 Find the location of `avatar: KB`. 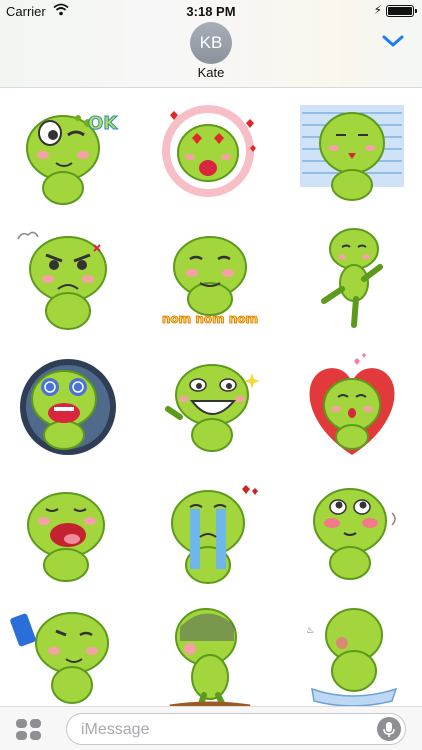

avatar: KB is located at coordinates (211, 43).